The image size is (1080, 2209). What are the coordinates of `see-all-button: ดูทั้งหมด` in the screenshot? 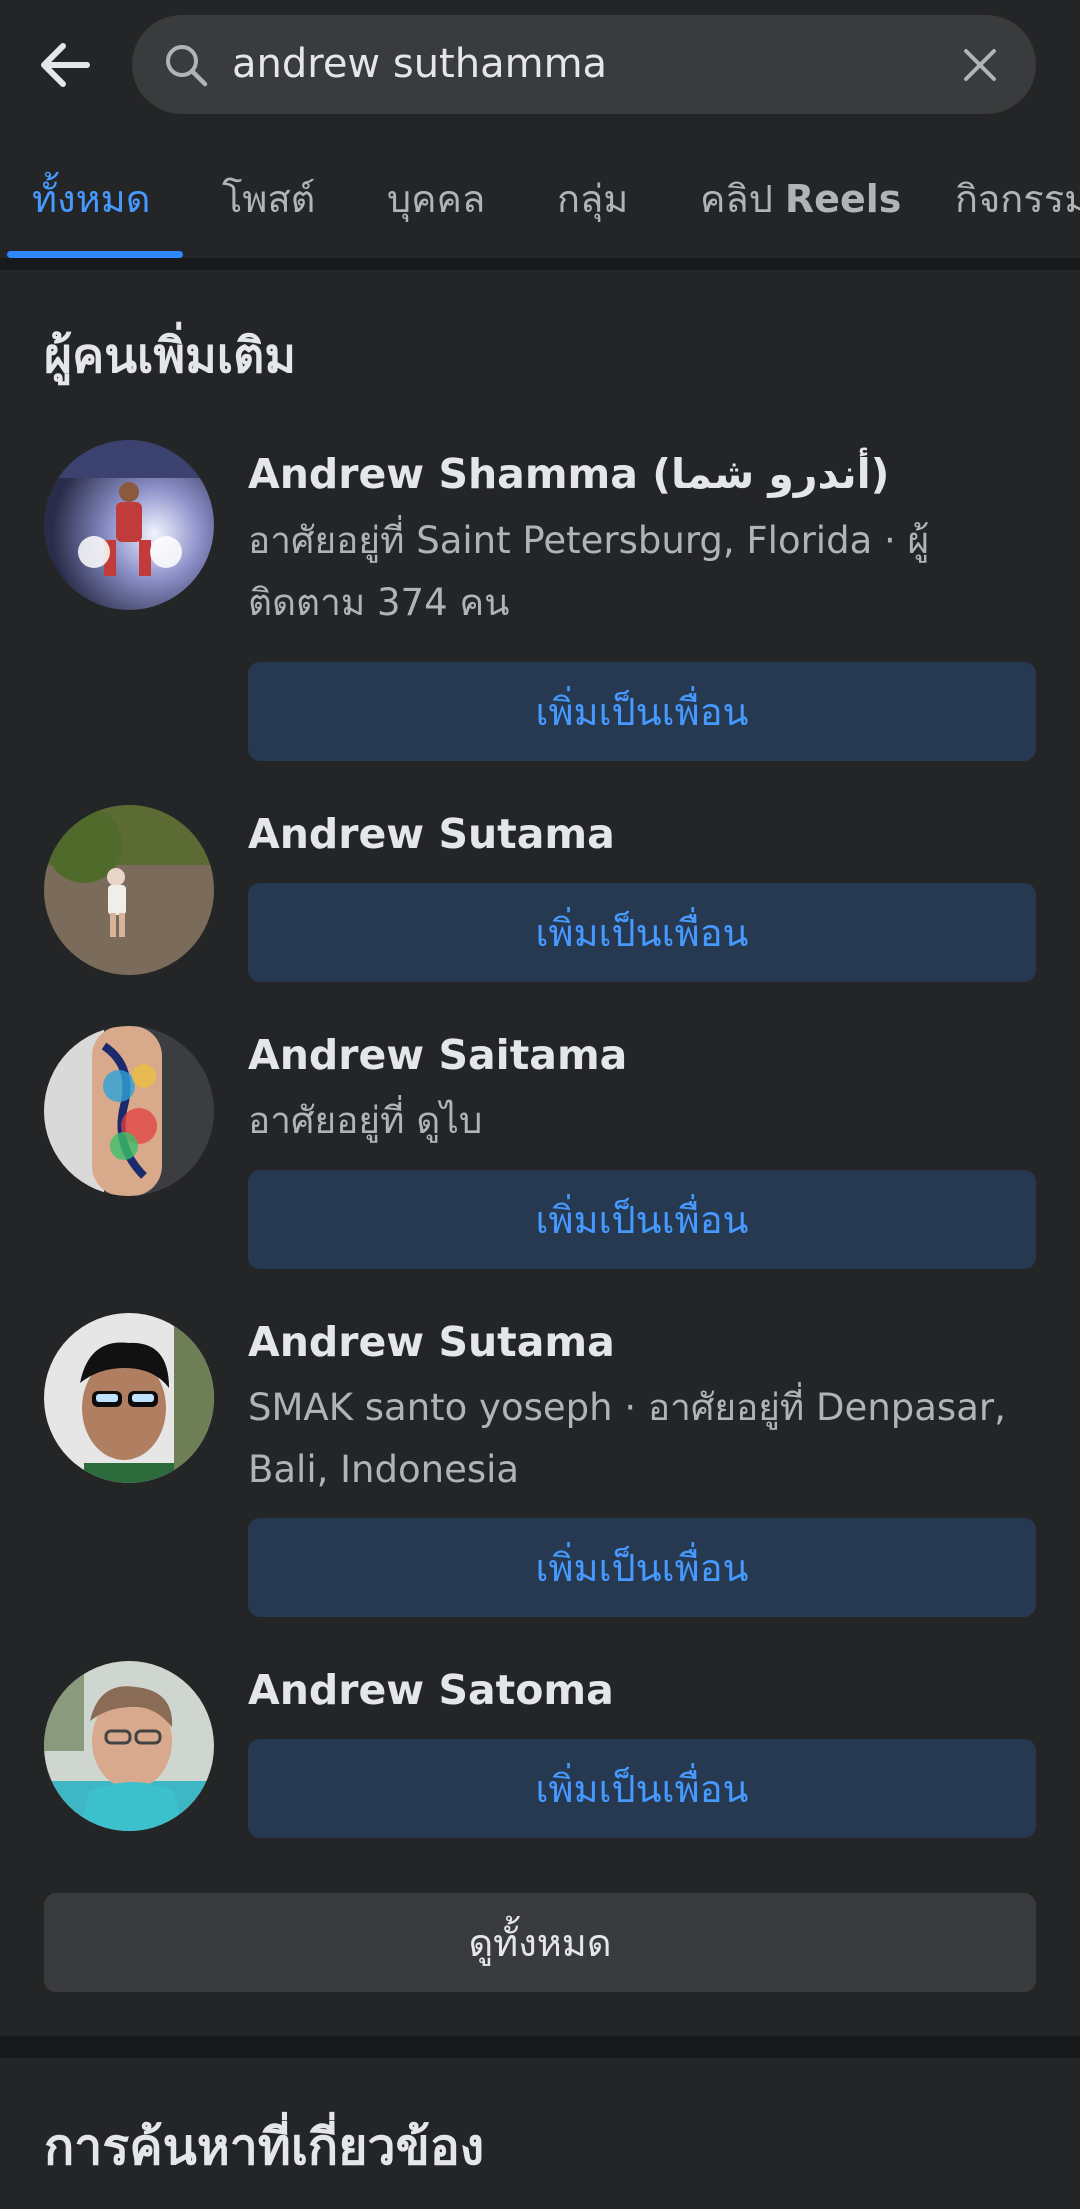 It's located at (540, 1942).